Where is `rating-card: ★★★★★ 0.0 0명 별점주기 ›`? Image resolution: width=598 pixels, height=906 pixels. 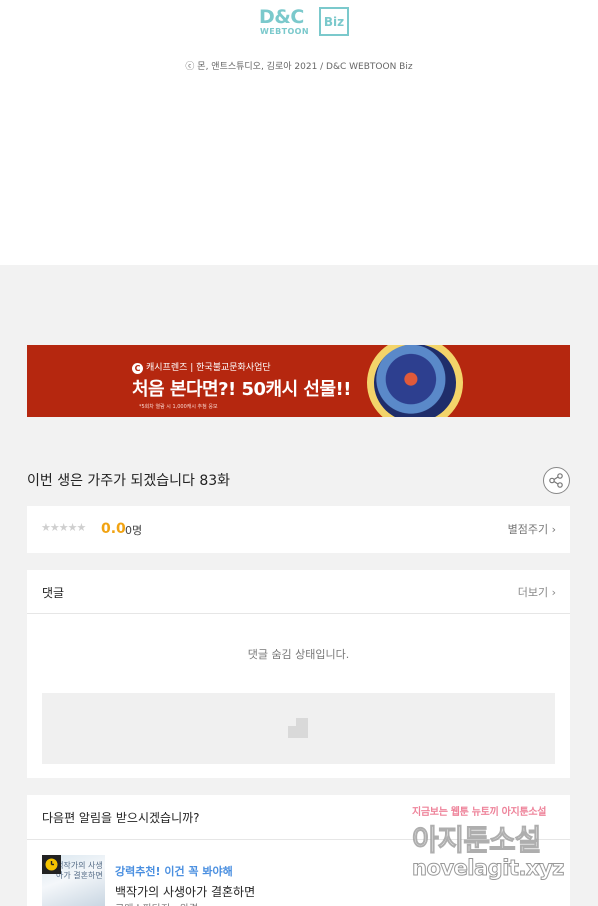 rating-card: ★★★★★ 0.0 0명 별점주기 › is located at coordinates (298, 529).